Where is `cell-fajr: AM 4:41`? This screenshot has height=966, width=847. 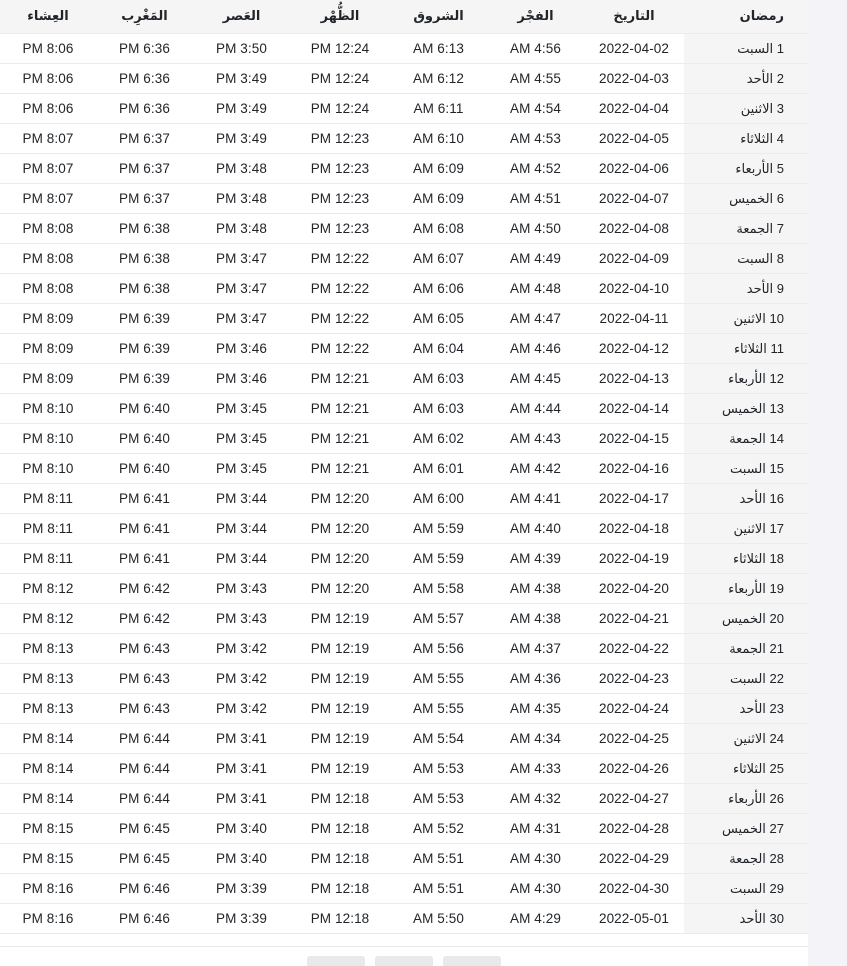
cell-fajr: AM 4:41 is located at coordinates (535, 498).